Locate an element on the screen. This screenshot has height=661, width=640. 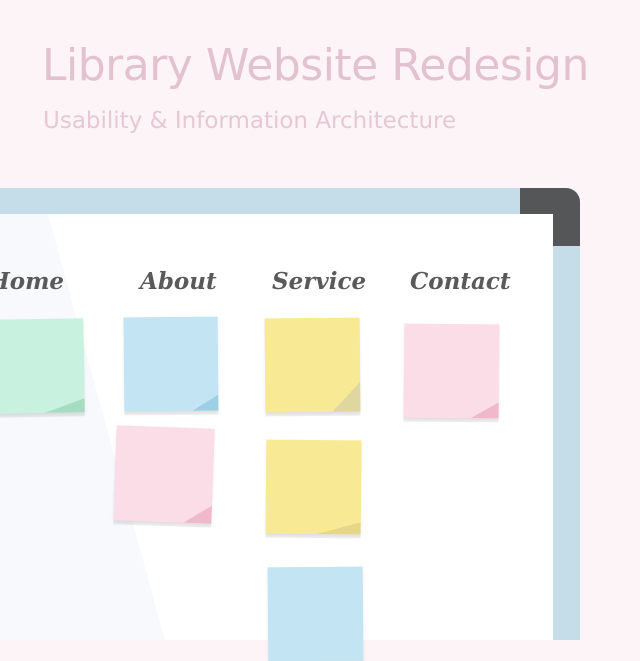
page-subtitle: Usability & Information Architecture is located at coordinates (250, 121).